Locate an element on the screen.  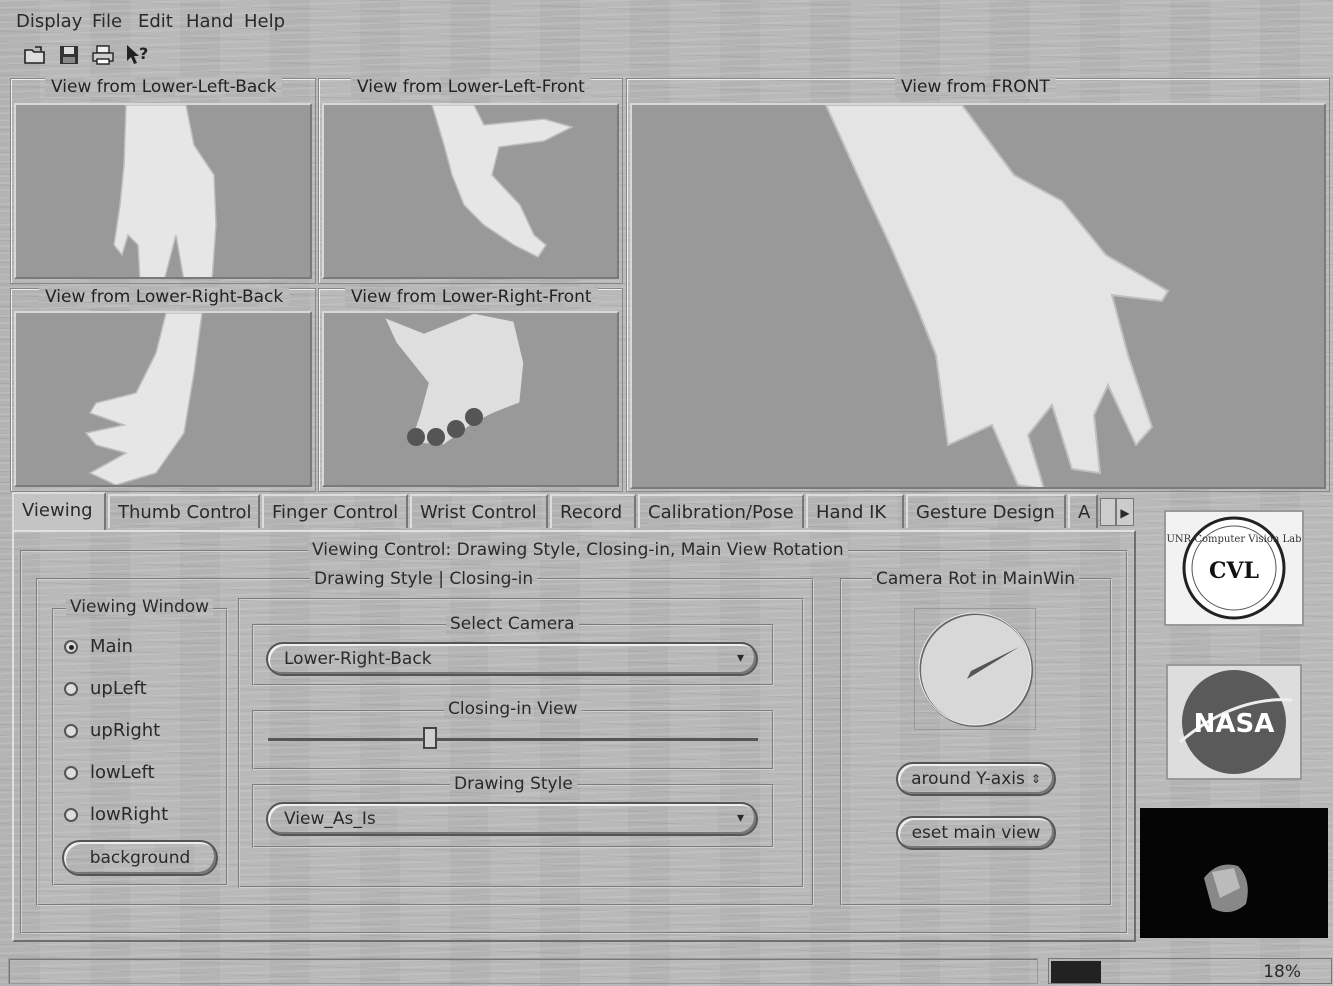
viewport-upleft-title: View from Lower-Left-Back is located at coordinates (163, 87).